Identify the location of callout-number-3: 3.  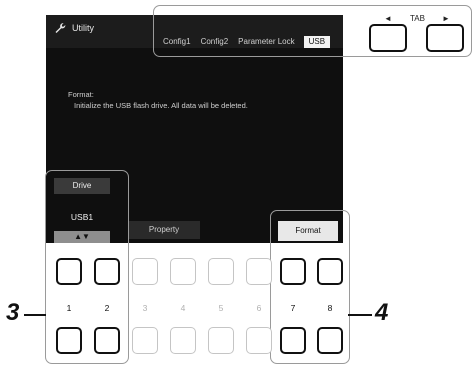
(13, 312).